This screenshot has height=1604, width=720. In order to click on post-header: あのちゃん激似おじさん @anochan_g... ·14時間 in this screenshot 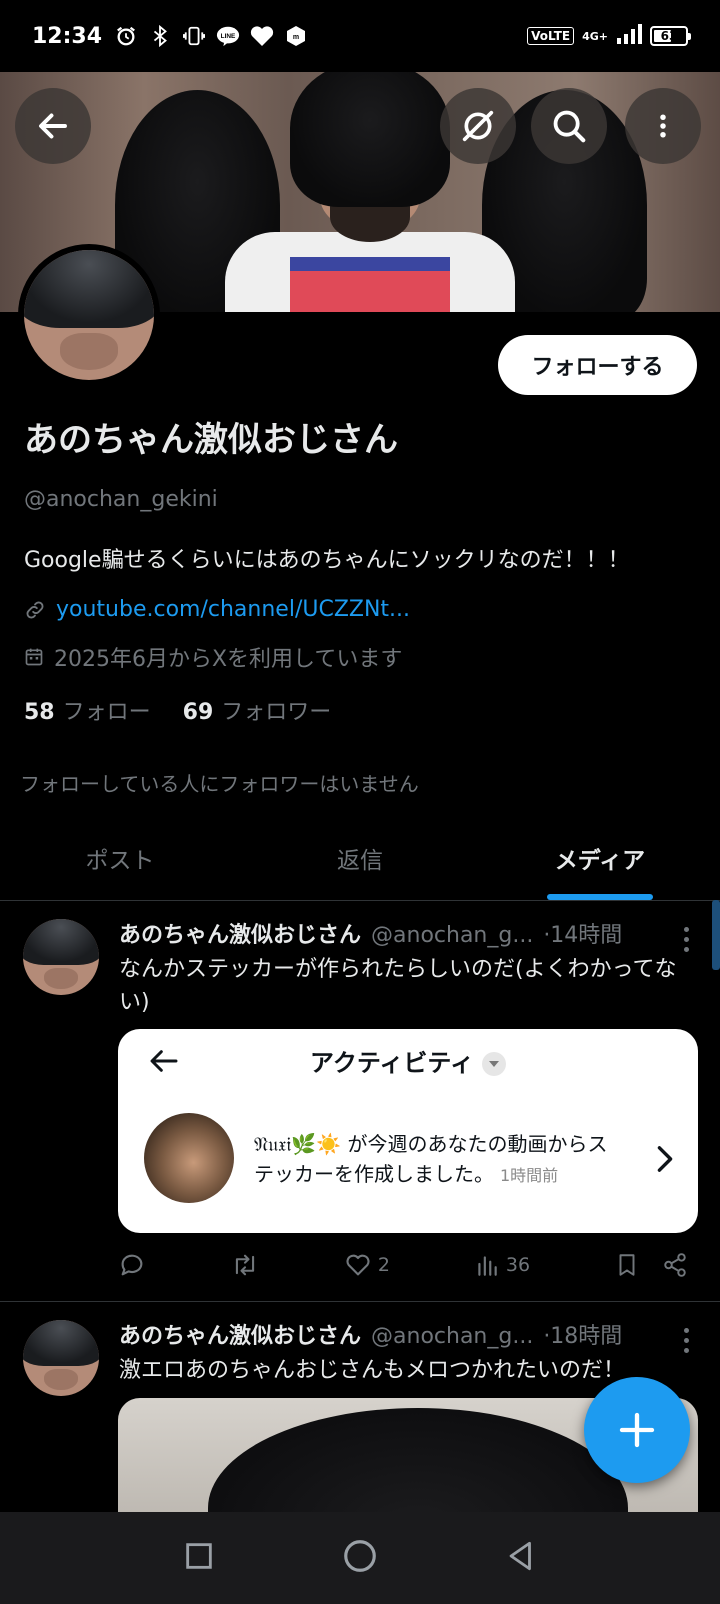, I will do `click(399, 933)`.